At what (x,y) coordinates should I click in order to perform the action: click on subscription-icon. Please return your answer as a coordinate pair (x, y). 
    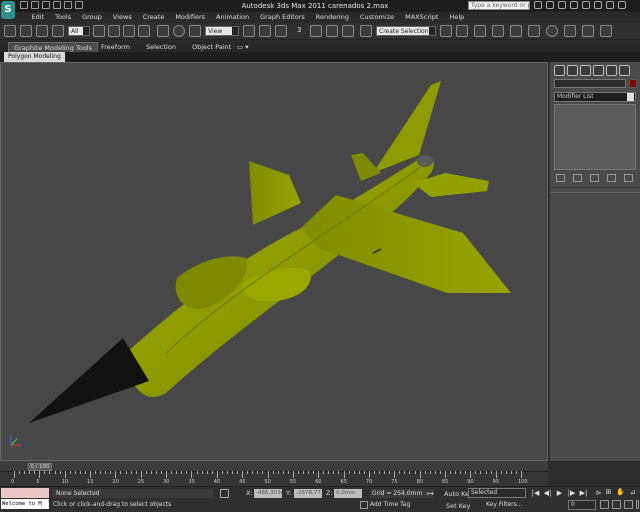
    Looking at the image, I should click on (550, 5).